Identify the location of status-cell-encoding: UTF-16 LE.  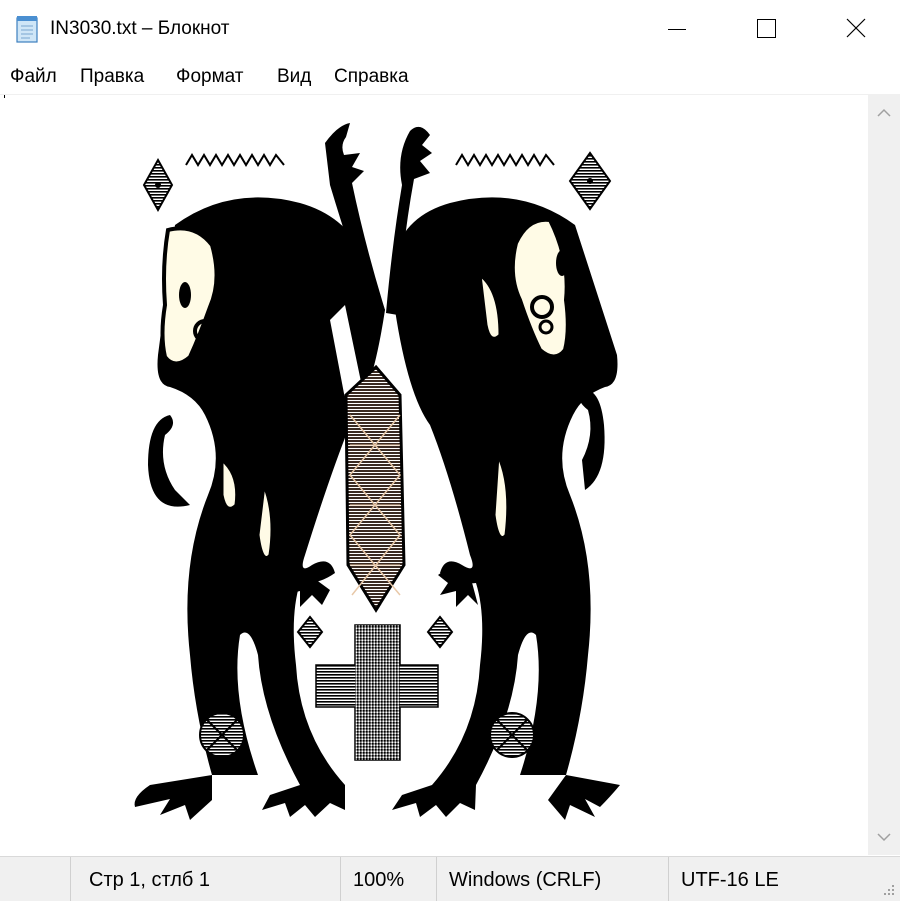
(768, 879).